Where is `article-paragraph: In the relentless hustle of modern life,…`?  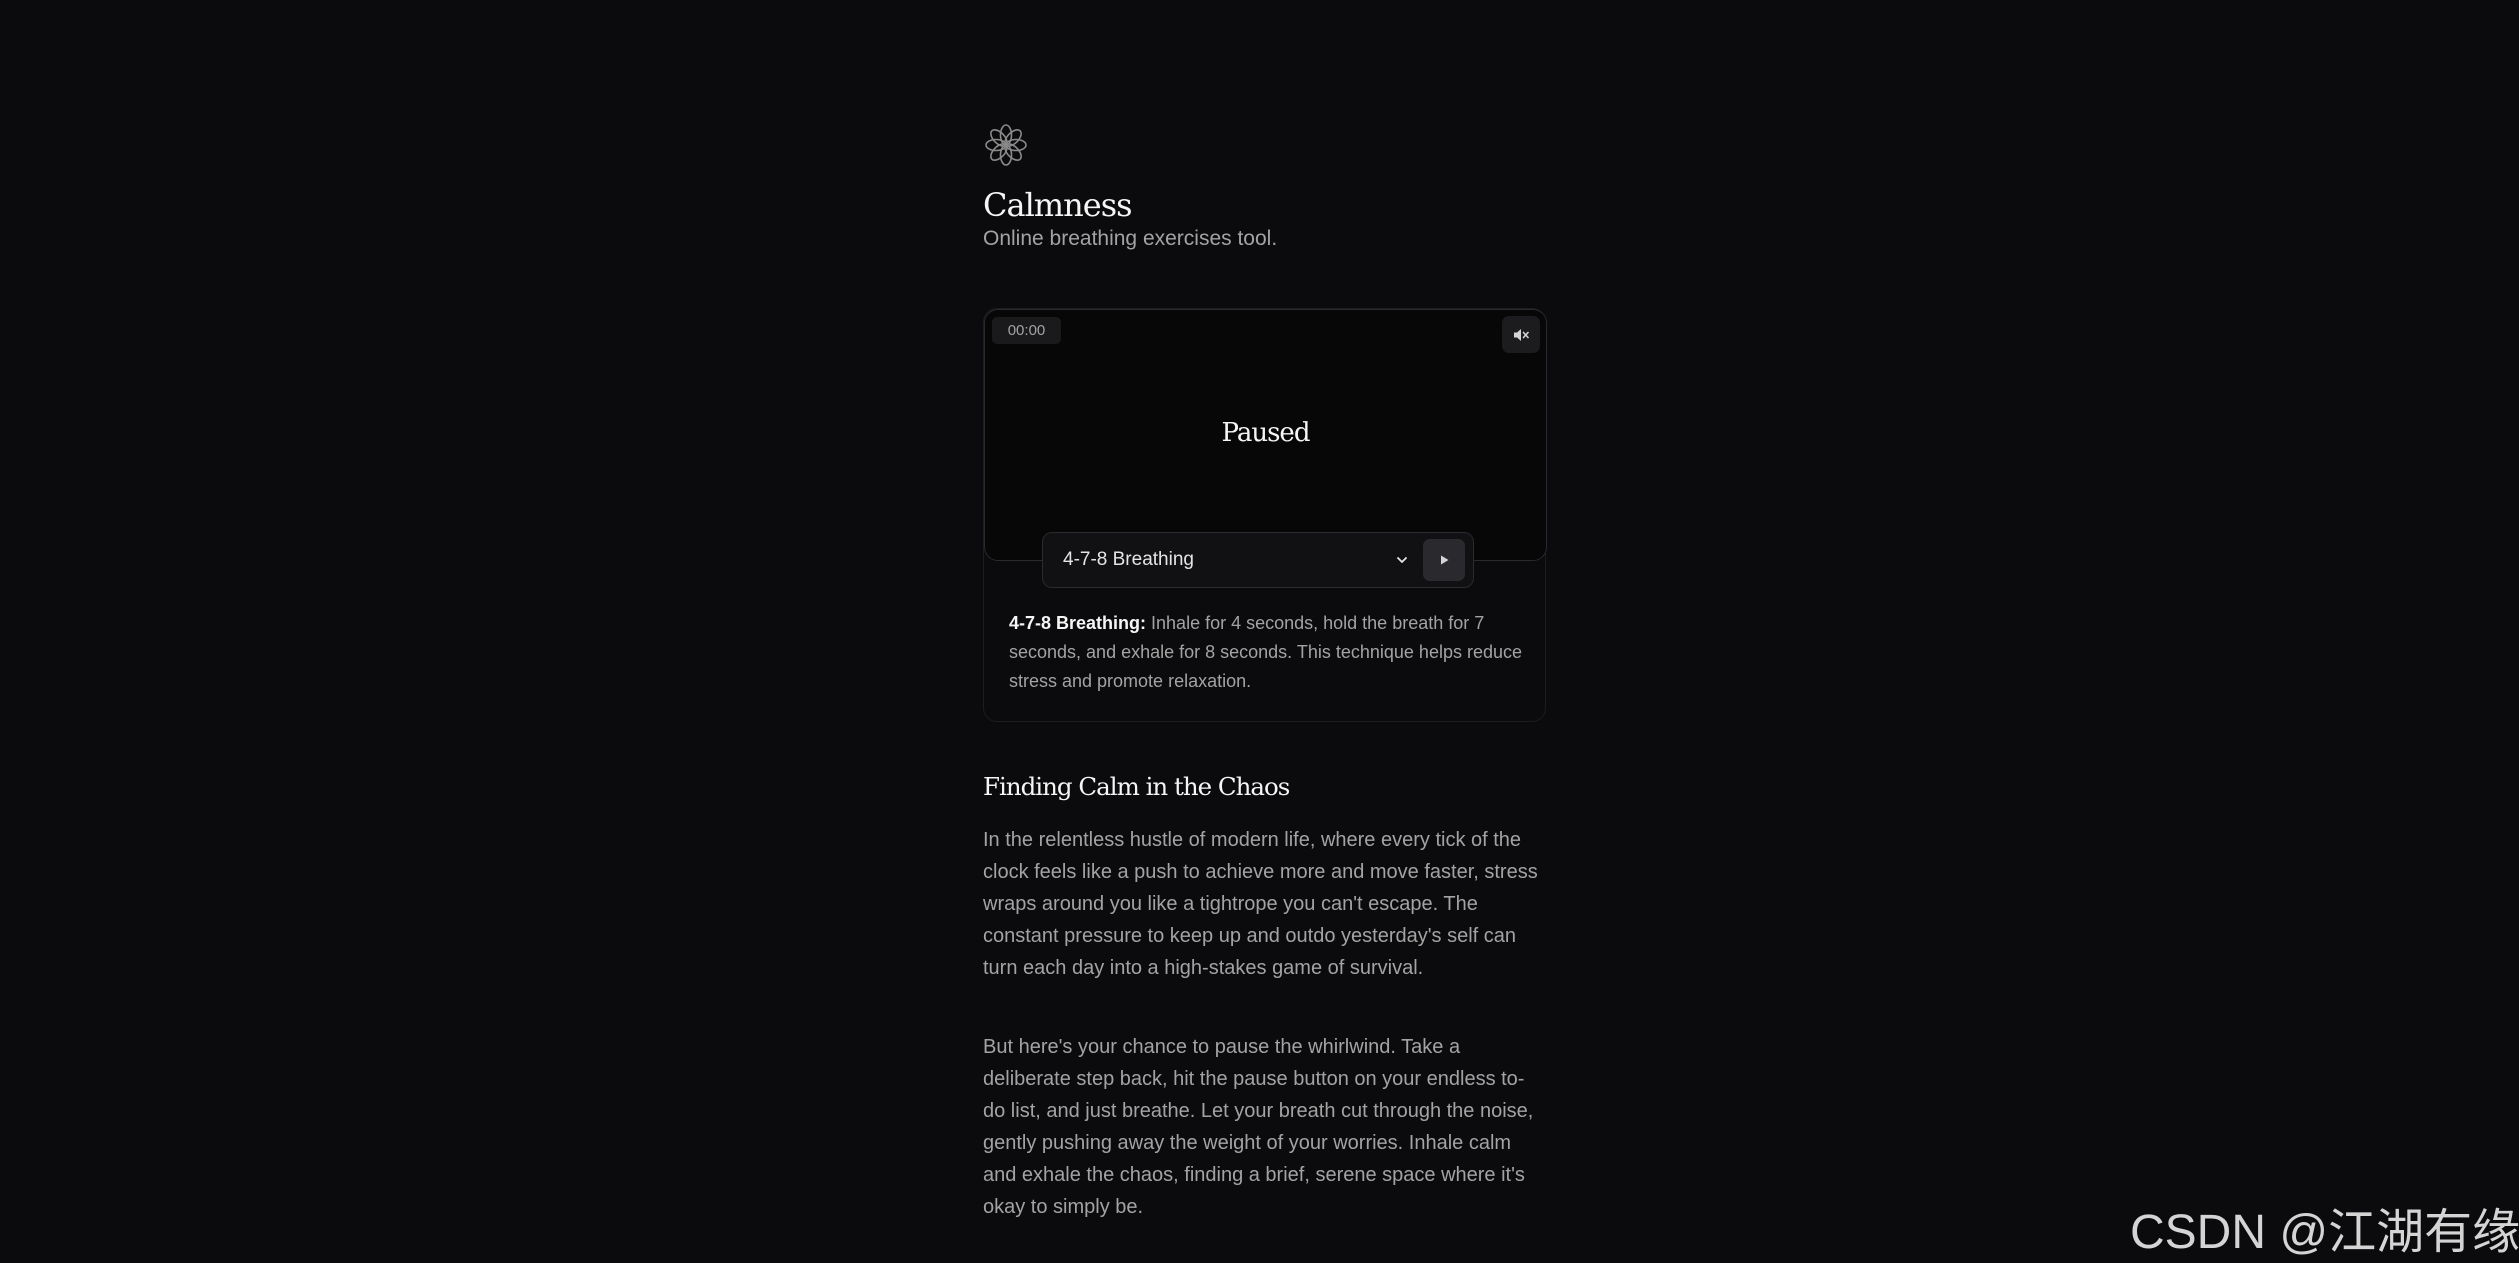 article-paragraph: In the relentless hustle of modern life,… is located at coordinates (1260, 904).